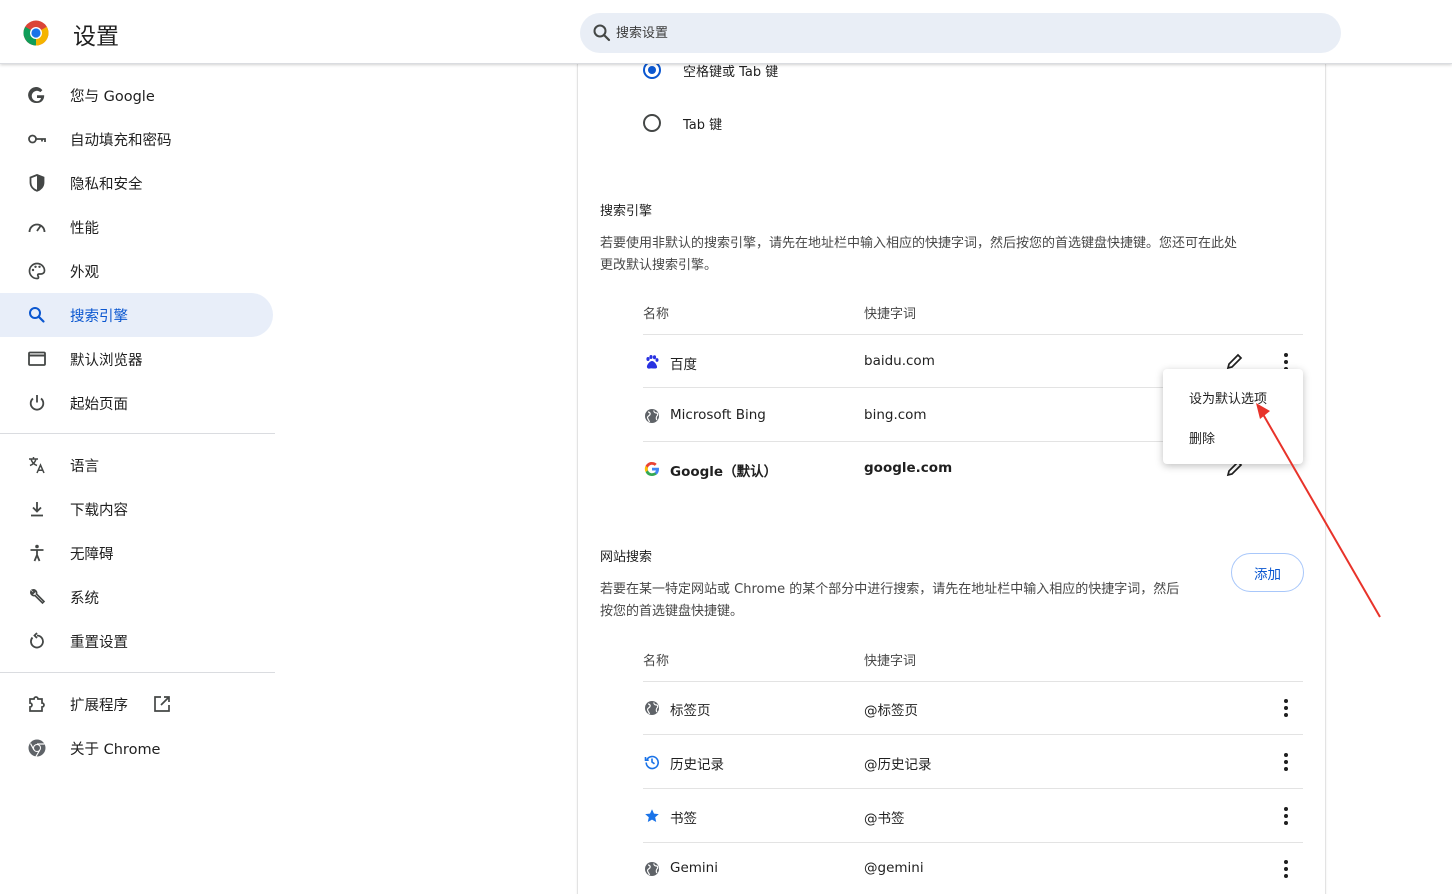 Image resolution: width=1452 pixels, height=894 pixels. I want to click on sidebar-item-label: 性能, so click(84, 229).